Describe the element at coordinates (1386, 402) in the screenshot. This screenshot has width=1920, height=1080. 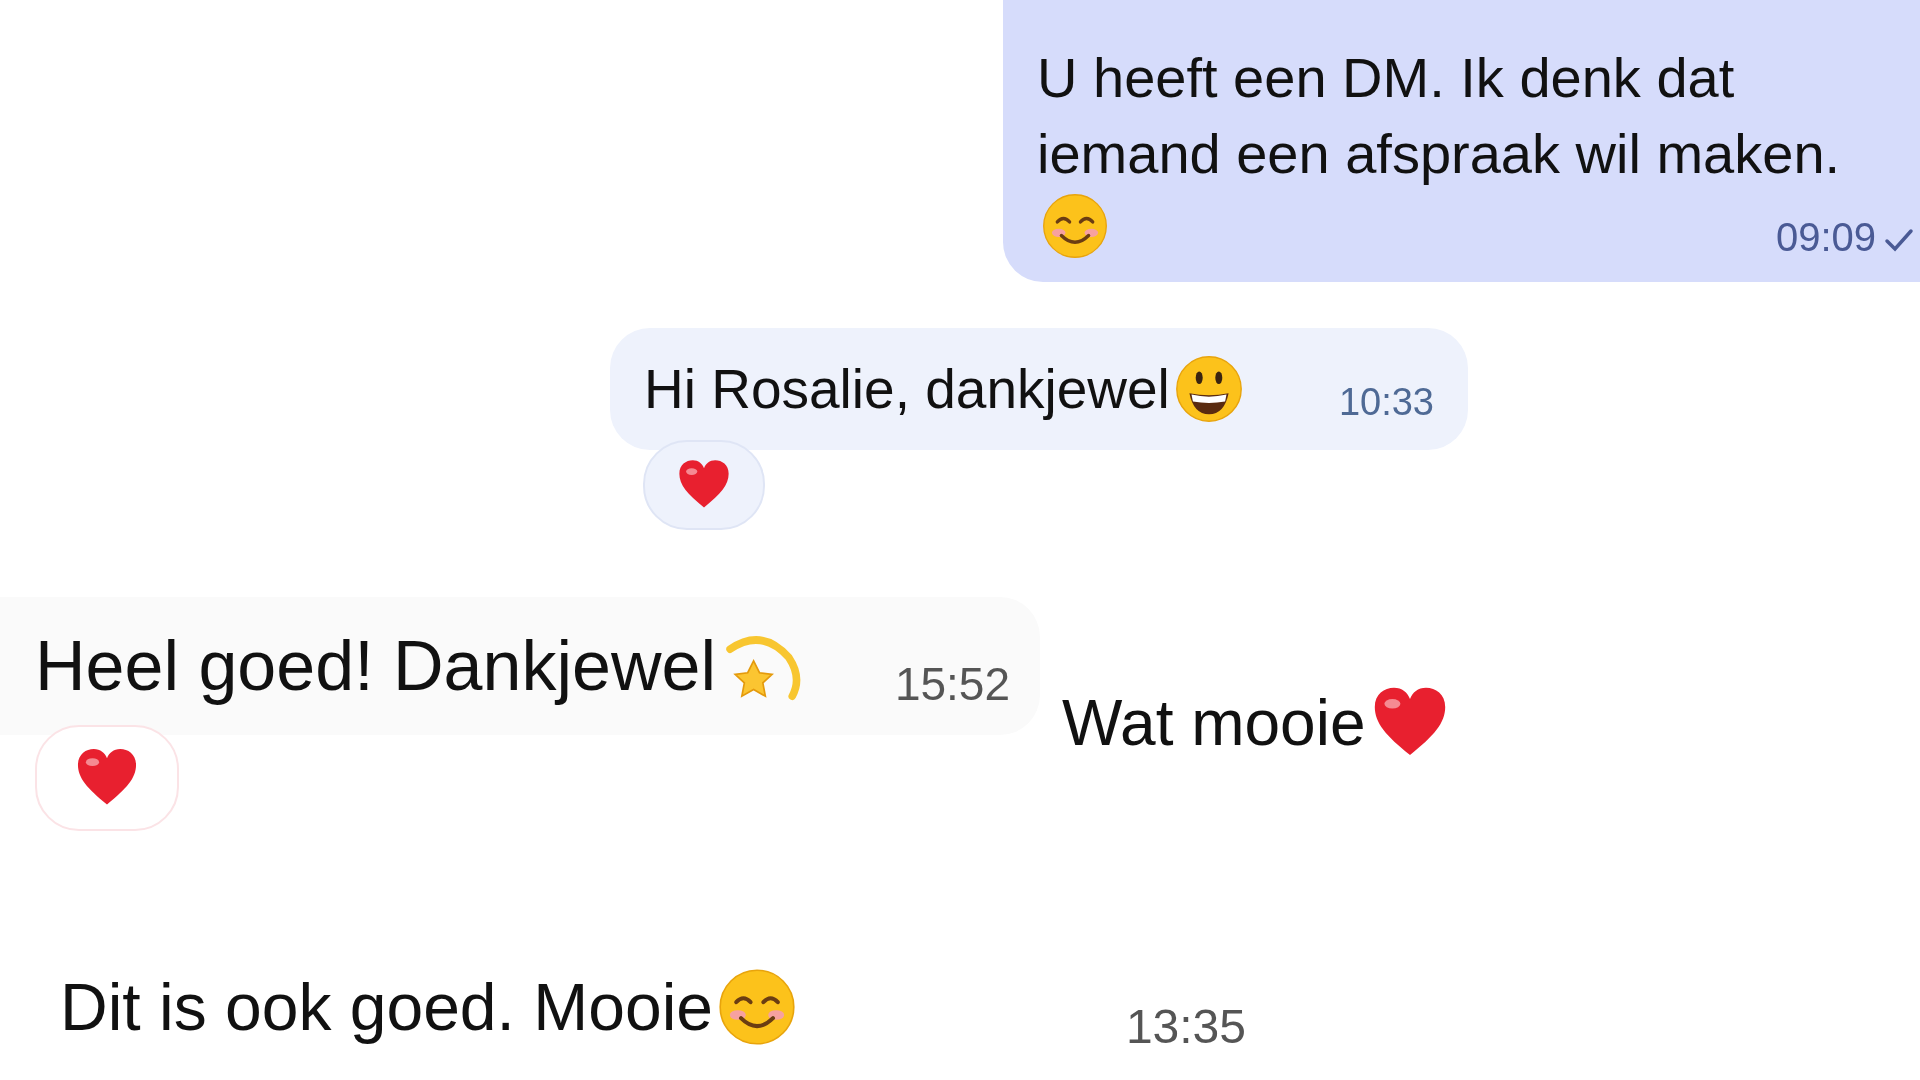
I see `message-time: 10:33` at that location.